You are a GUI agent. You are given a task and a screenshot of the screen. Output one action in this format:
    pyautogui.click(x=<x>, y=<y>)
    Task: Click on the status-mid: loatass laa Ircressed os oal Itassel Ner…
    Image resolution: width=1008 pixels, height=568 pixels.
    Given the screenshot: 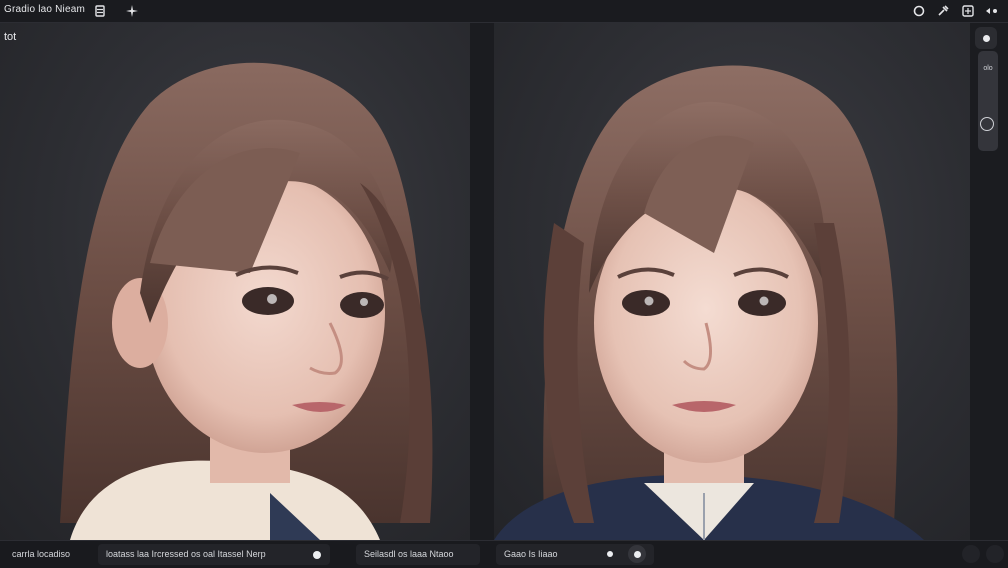 What is the action you would take?
    pyautogui.click(x=186, y=554)
    